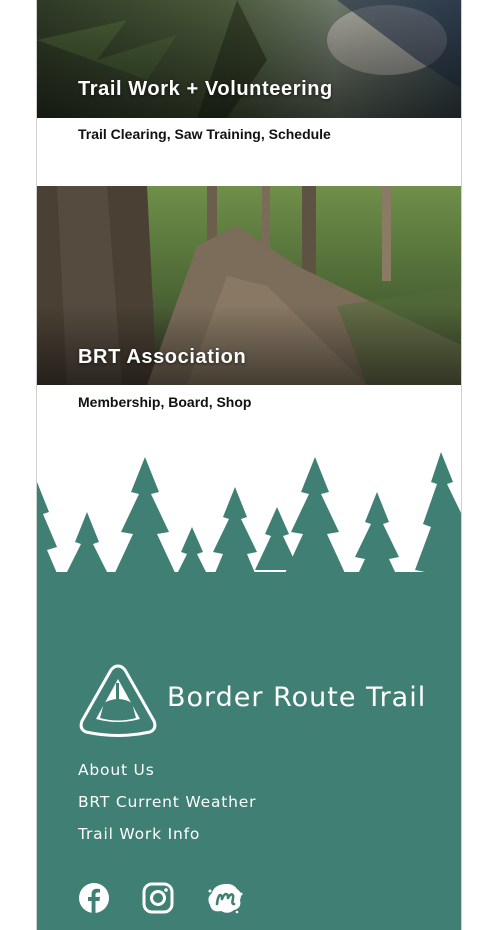  Describe the element at coordinates (297, 697) in the screenshot. I see `brand-name: Border Route Trail` at that location.